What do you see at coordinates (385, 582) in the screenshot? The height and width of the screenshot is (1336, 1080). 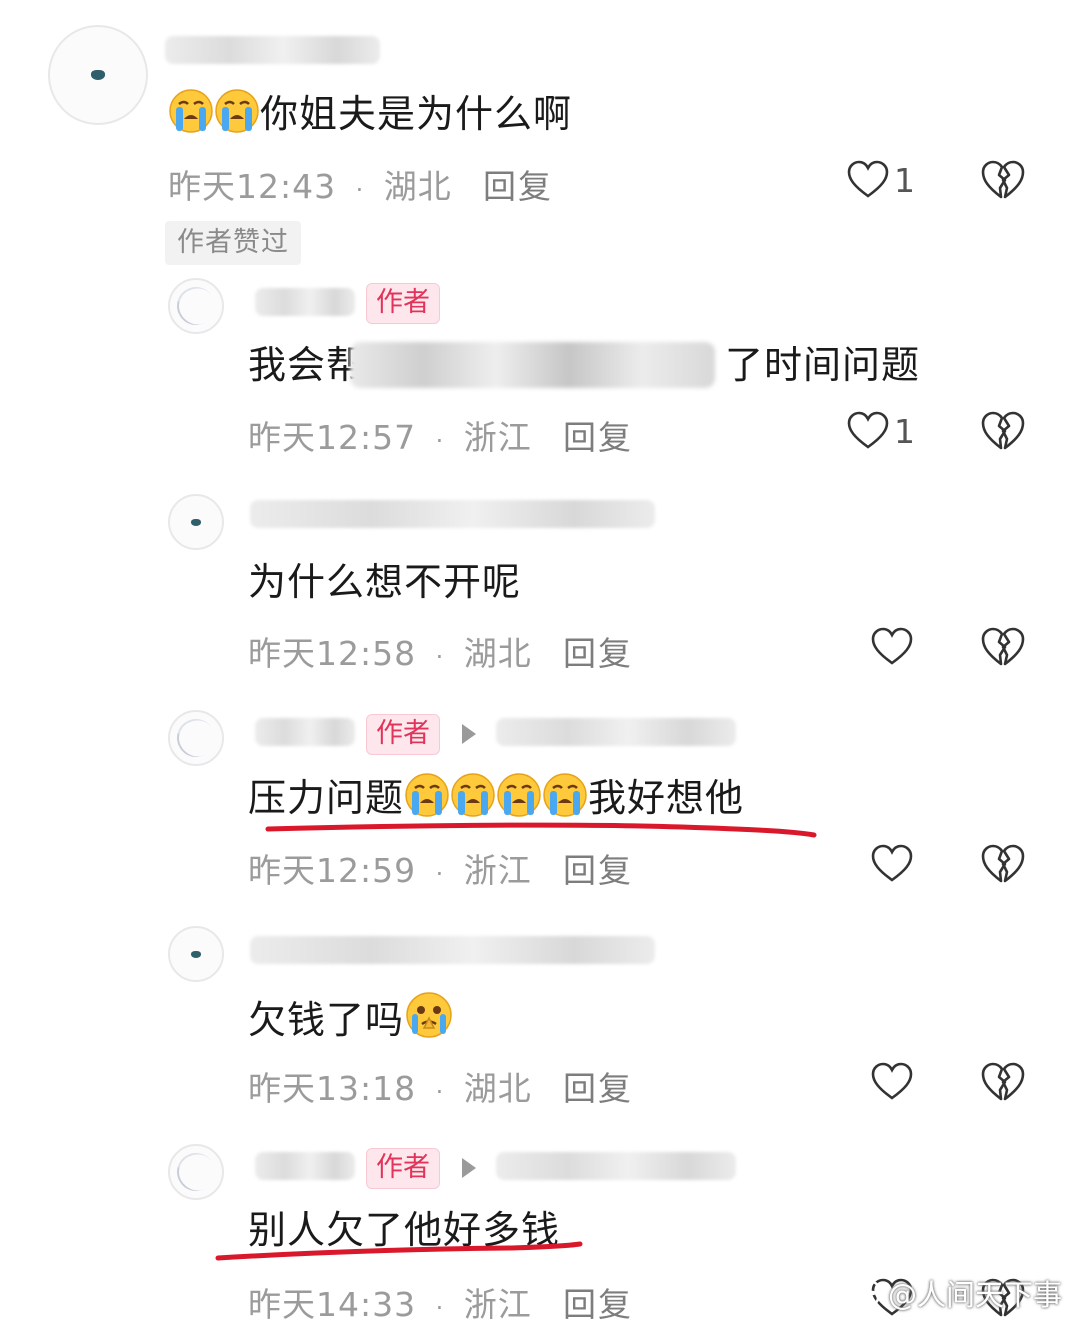 I see `comment-text: 为什么想不开呢` at bounding box center [385, 582].